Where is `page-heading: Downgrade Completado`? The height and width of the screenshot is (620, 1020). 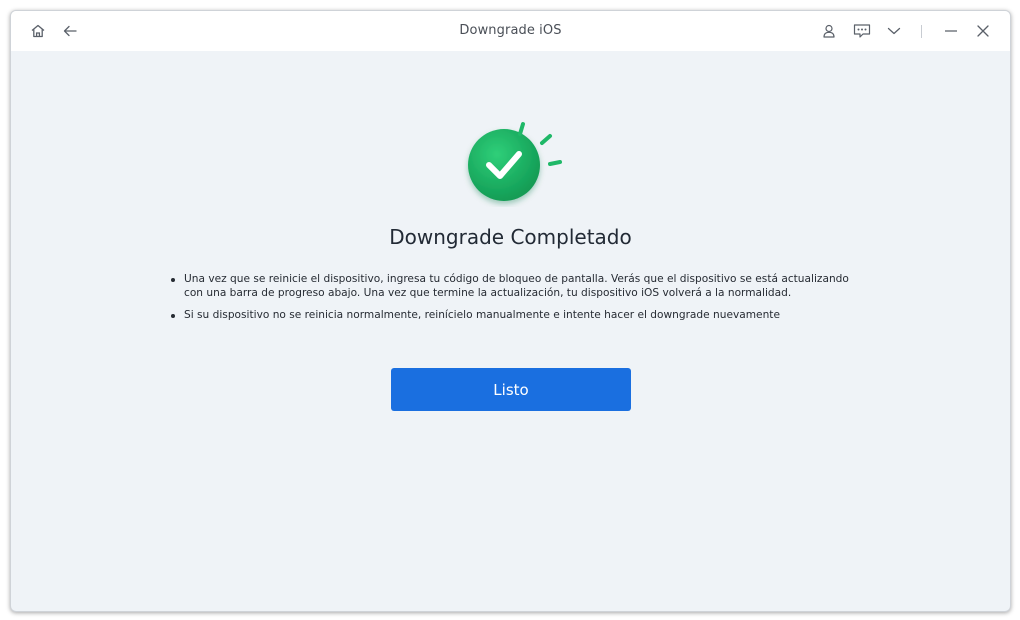
page-heading: Downgrade Completado is located at coordinates (510, 237).